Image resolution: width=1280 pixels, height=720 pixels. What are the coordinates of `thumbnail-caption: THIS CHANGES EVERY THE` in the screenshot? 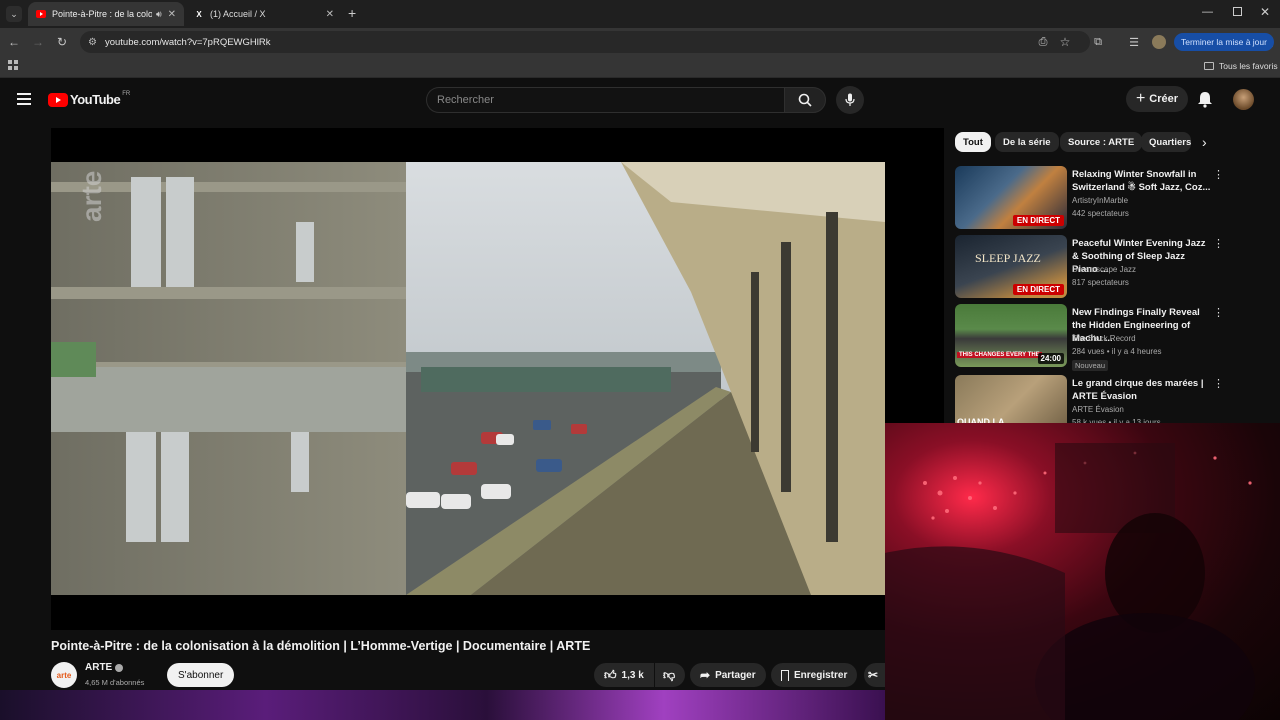 It's located at (999, 355).